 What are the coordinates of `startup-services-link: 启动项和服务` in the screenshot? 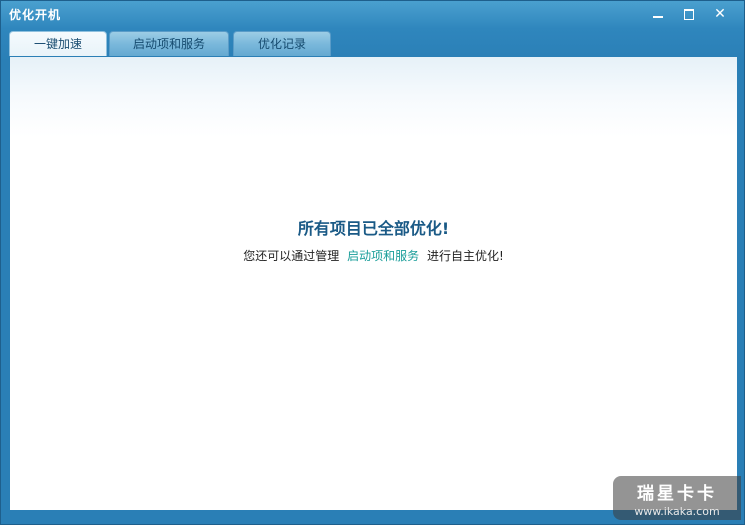 It's located at (383, 256).